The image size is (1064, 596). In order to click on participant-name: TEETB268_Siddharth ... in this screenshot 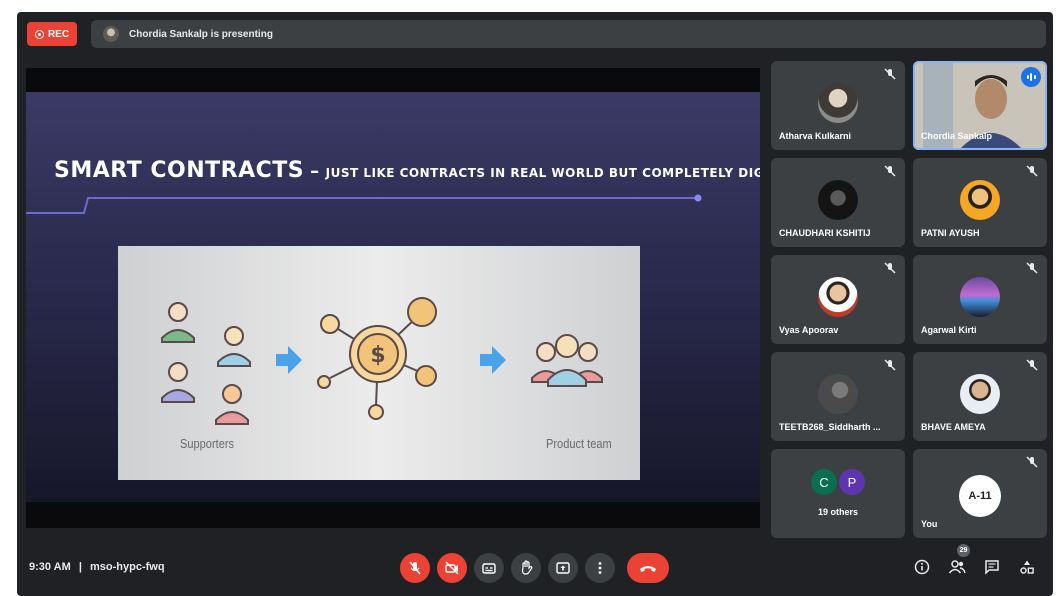, I will do `click(830, 427)`.